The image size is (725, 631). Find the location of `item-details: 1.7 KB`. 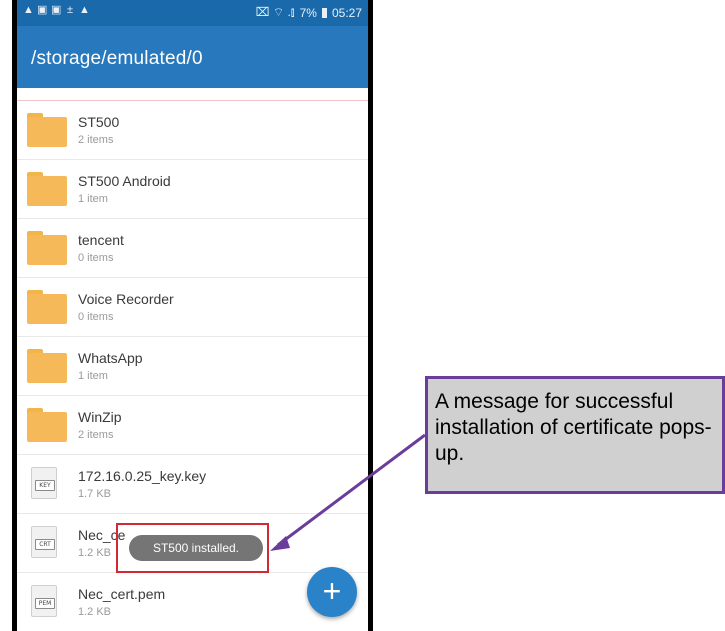

item-details: 1.7 KB is located at coordinates (95, 494).